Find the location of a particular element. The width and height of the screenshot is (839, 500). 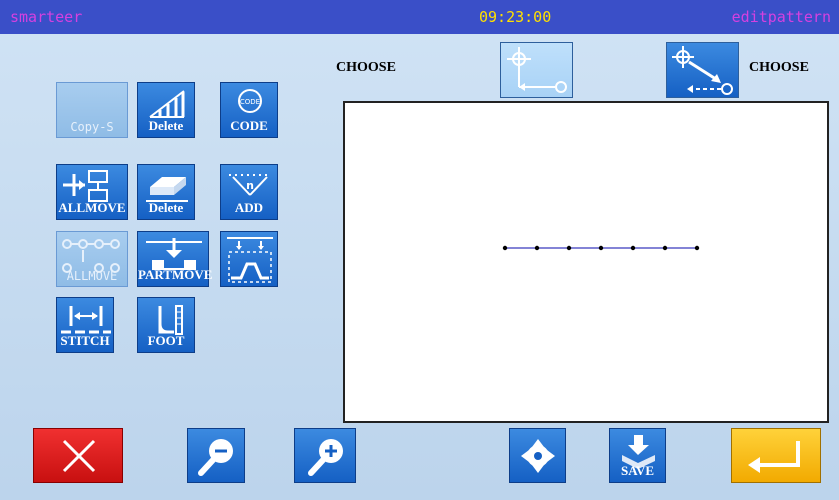

cancel-button is located at coordinates (78, 455).